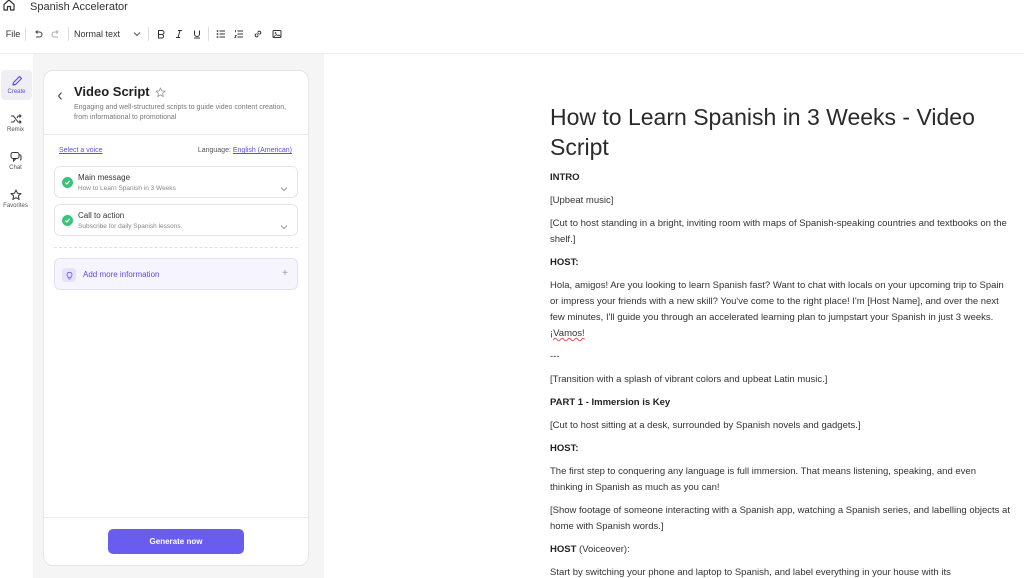 The width and height of the screenshot is (1024, 578). What do you see at coordinates (104, 177) in the screenshot?
I see `field-title: Main message` at bounding box center [104, 177].